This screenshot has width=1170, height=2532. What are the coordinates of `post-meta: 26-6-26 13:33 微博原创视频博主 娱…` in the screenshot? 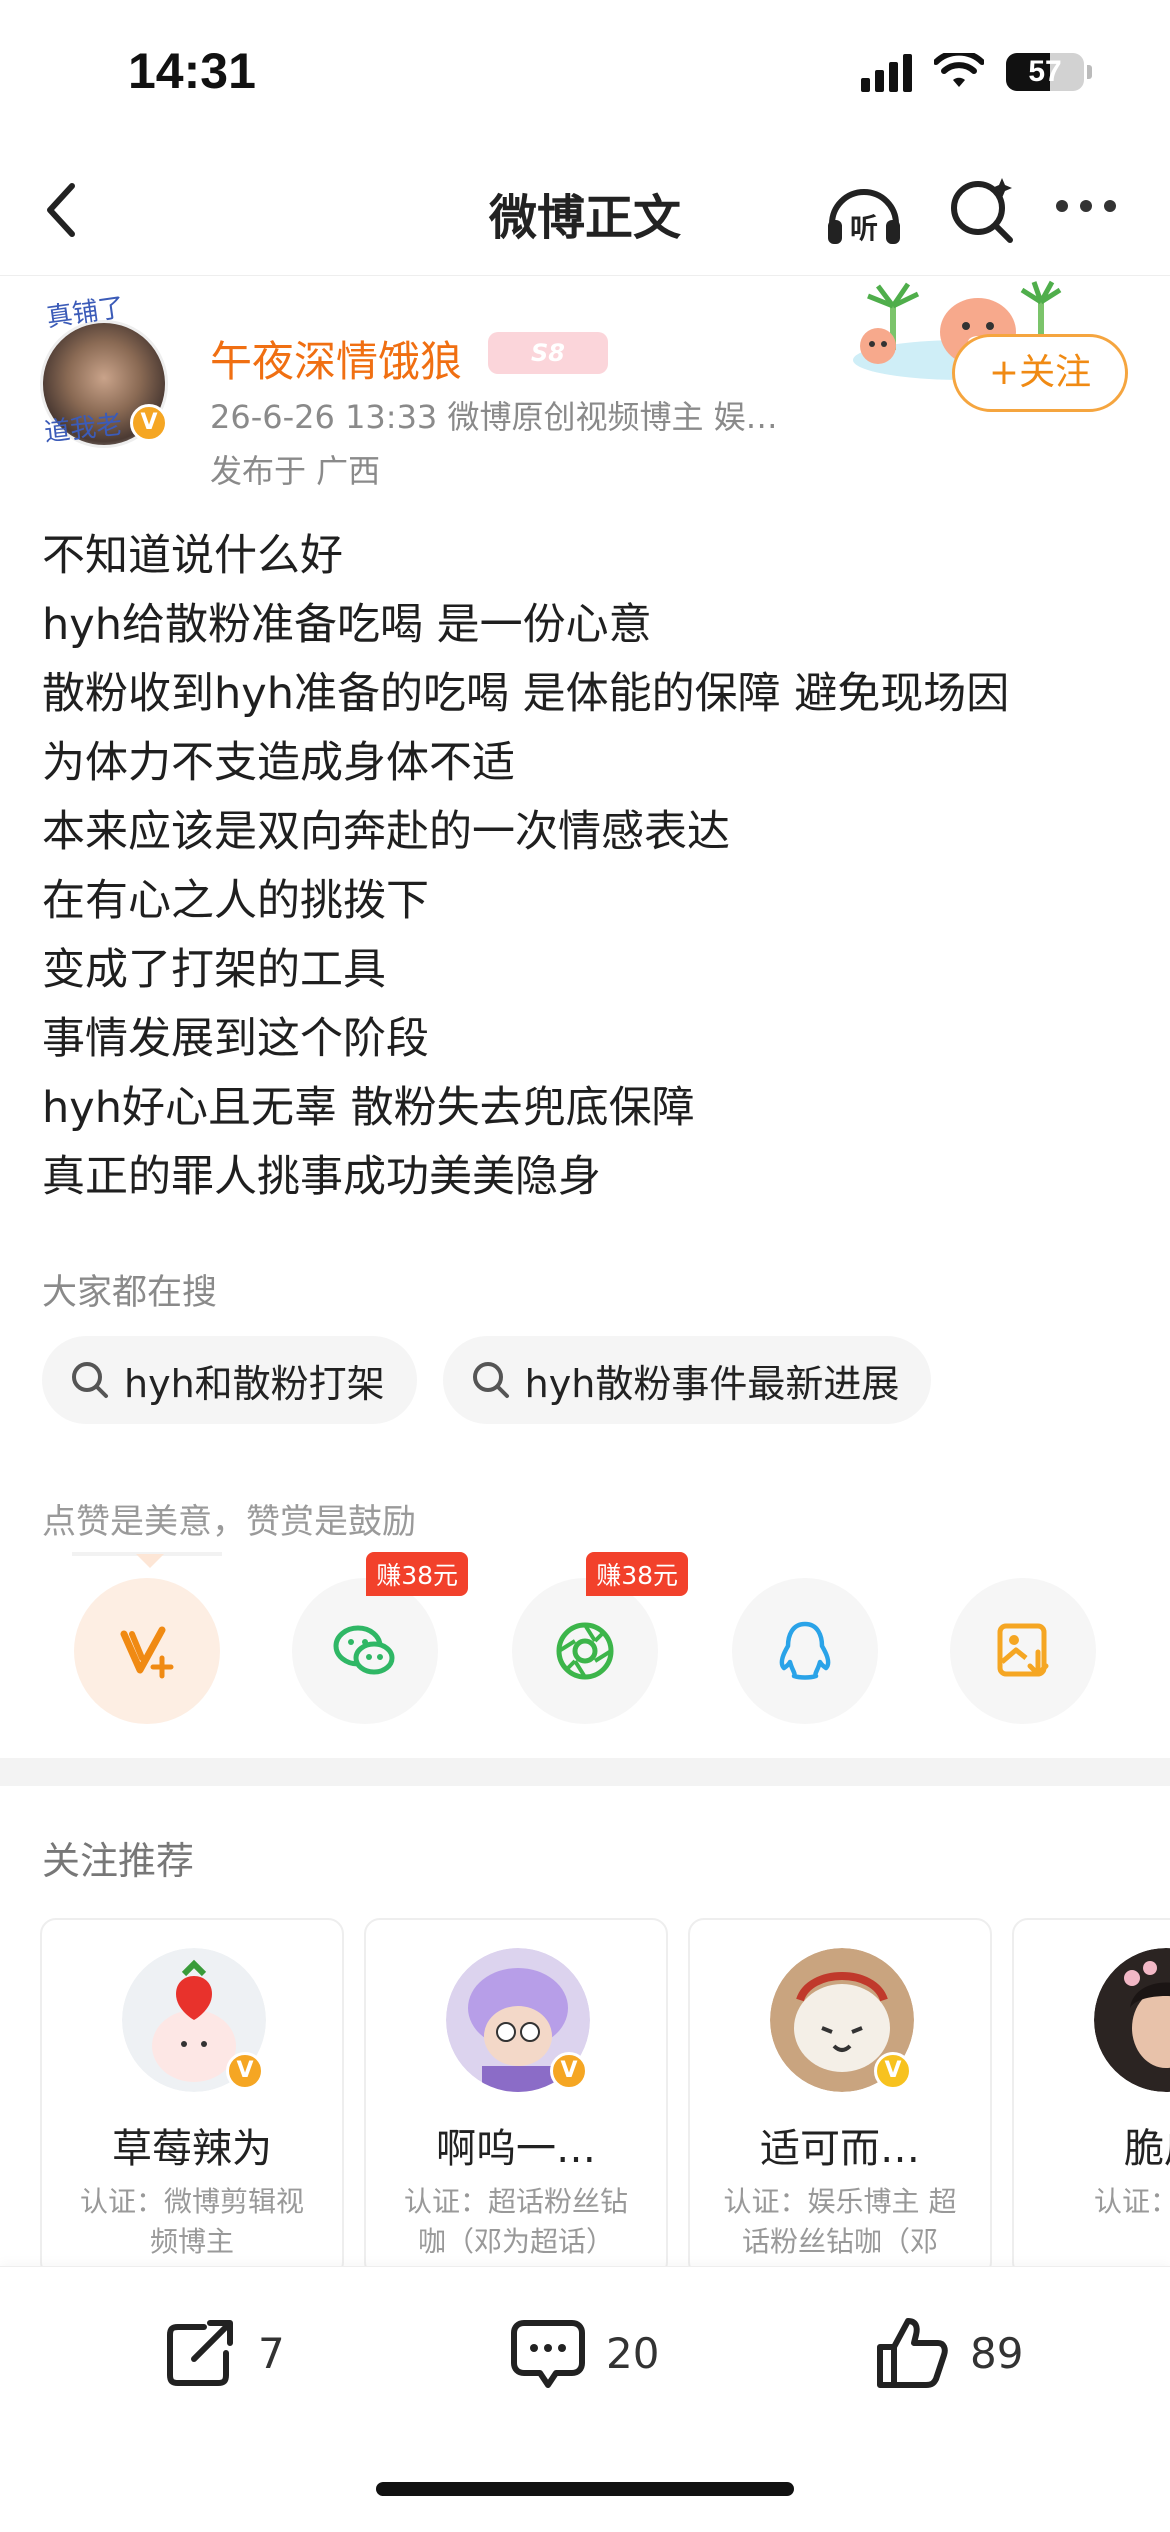 It's located at (494, 417).